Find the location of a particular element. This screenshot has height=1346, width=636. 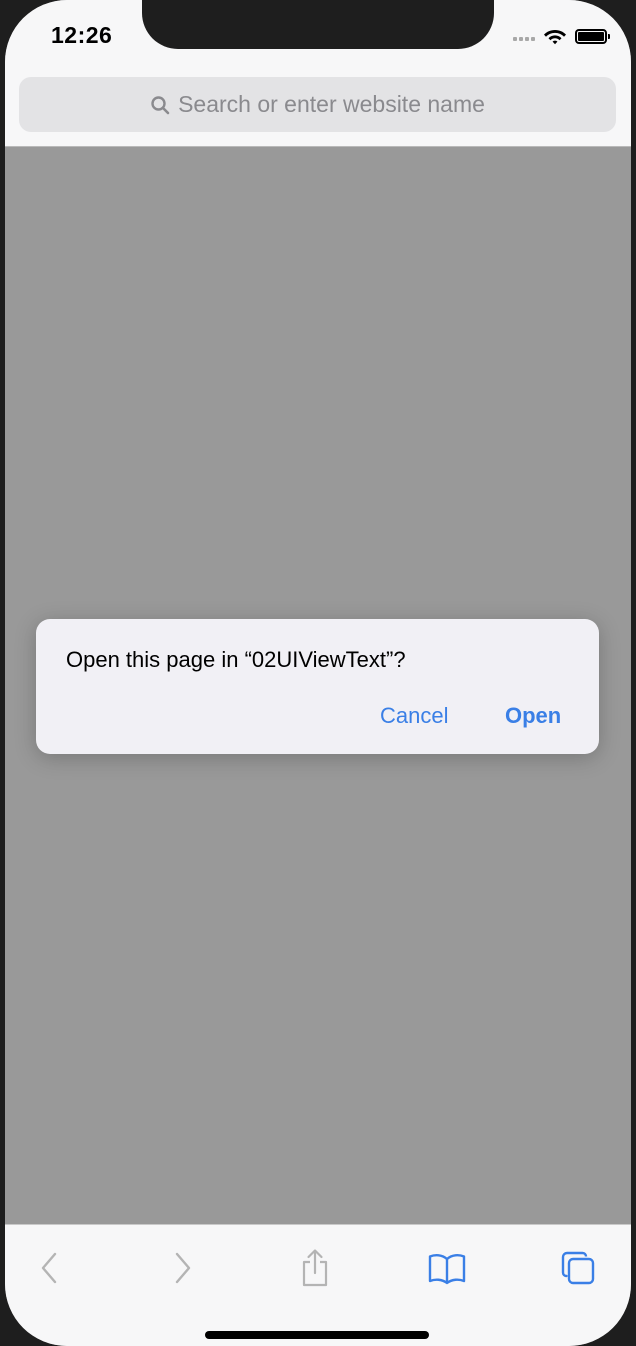

signal-icon is located at coordinates (524, 36).